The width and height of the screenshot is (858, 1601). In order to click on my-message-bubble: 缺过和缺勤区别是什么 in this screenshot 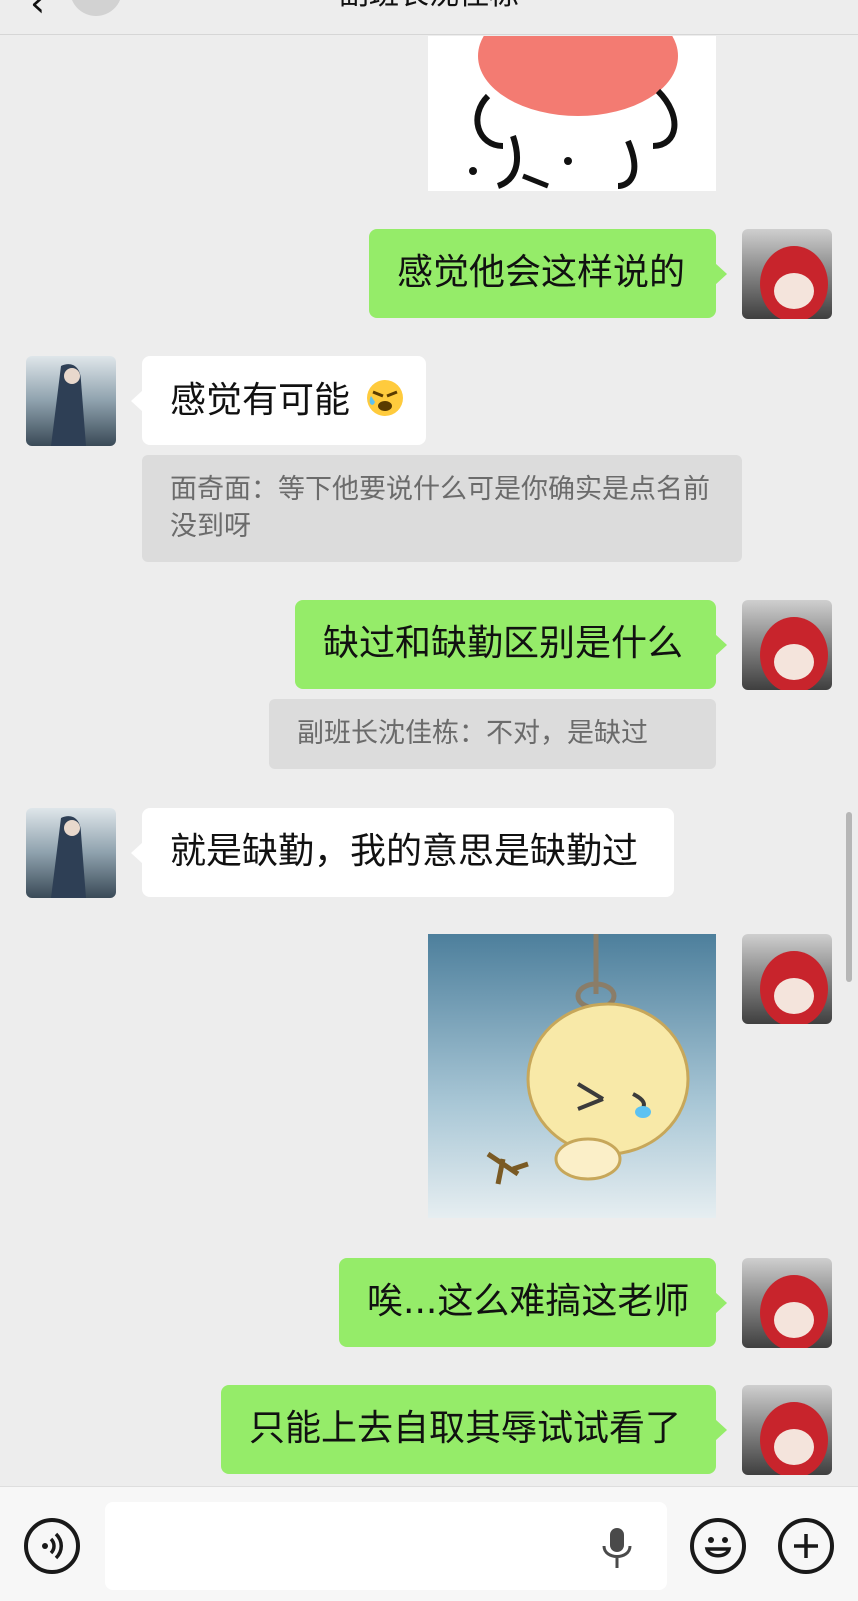, I will do `click(511, 644)`.